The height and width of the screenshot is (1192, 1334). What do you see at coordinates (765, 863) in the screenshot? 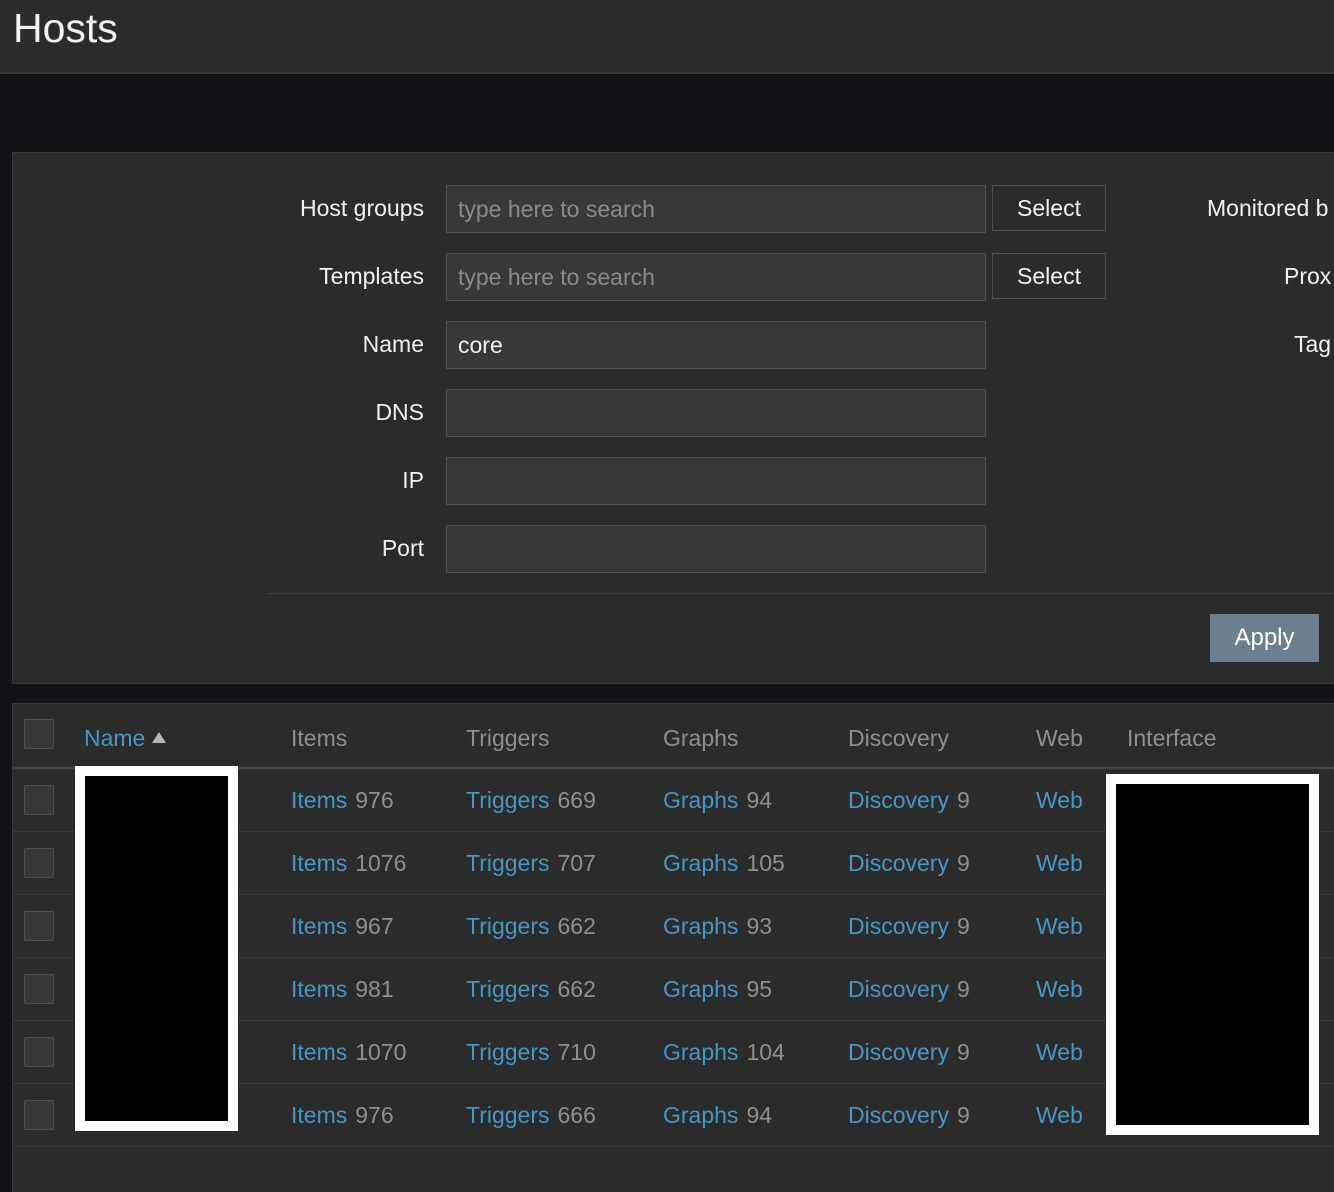
I see `graphs-count: 105` at bounding box center [765, 863].